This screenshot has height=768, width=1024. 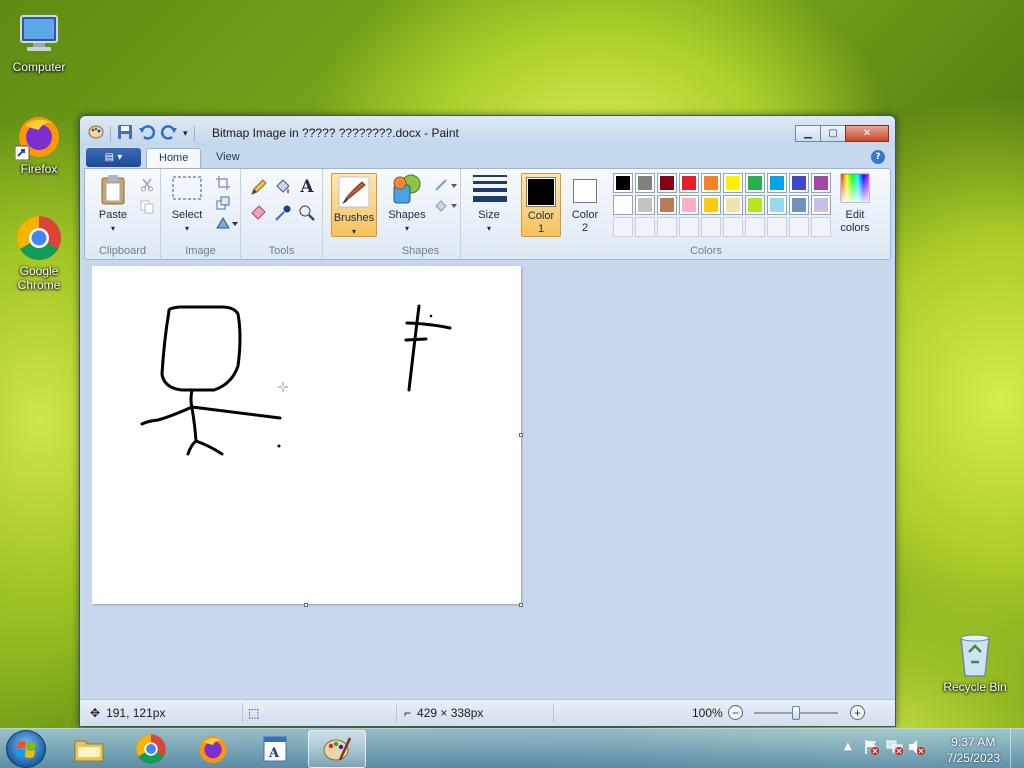 I want to click on outline-icon, so click(x=446, y=185).